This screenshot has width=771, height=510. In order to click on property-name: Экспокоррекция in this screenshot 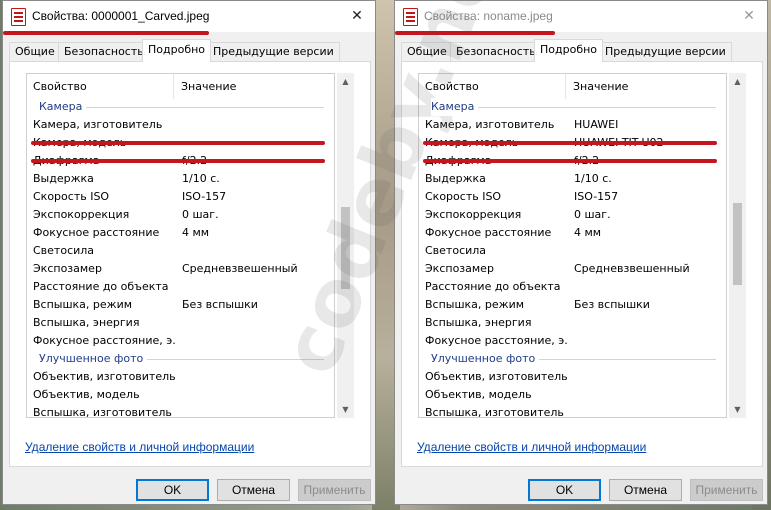, I will do `click(81, 214)`.